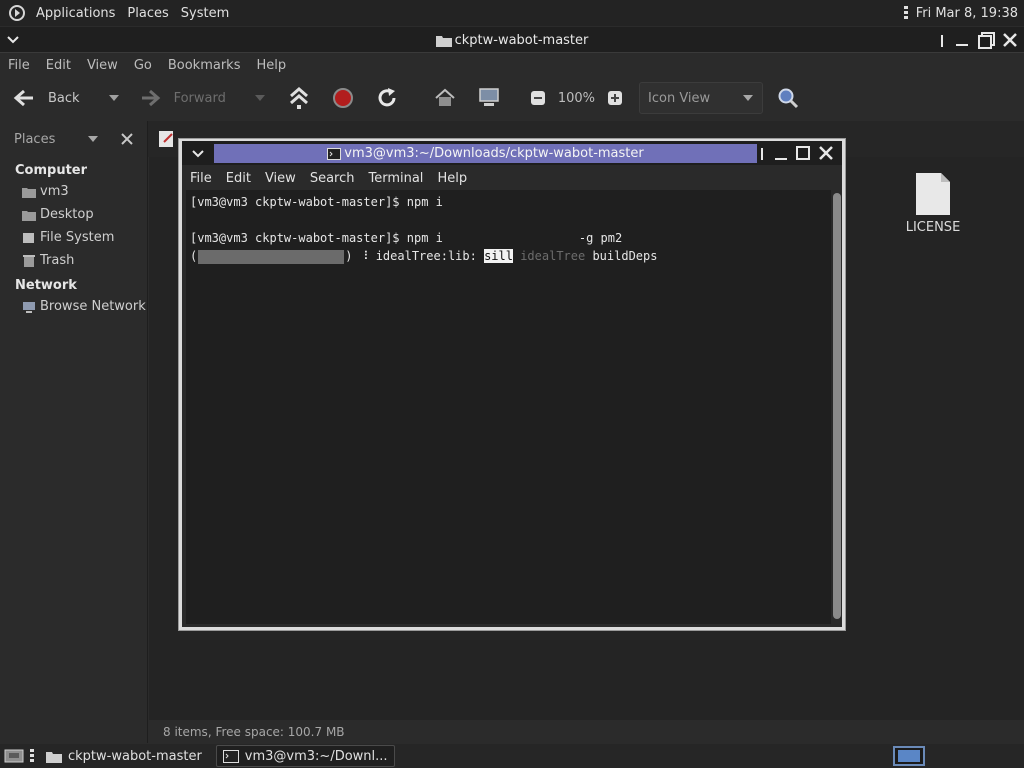 The width and height of the screenshot is (1024, 768). Describe the element at coordinates (254, 731) in the screenshot. I see `status-text: 8 items, Free space: 100.7 MB` at that location.